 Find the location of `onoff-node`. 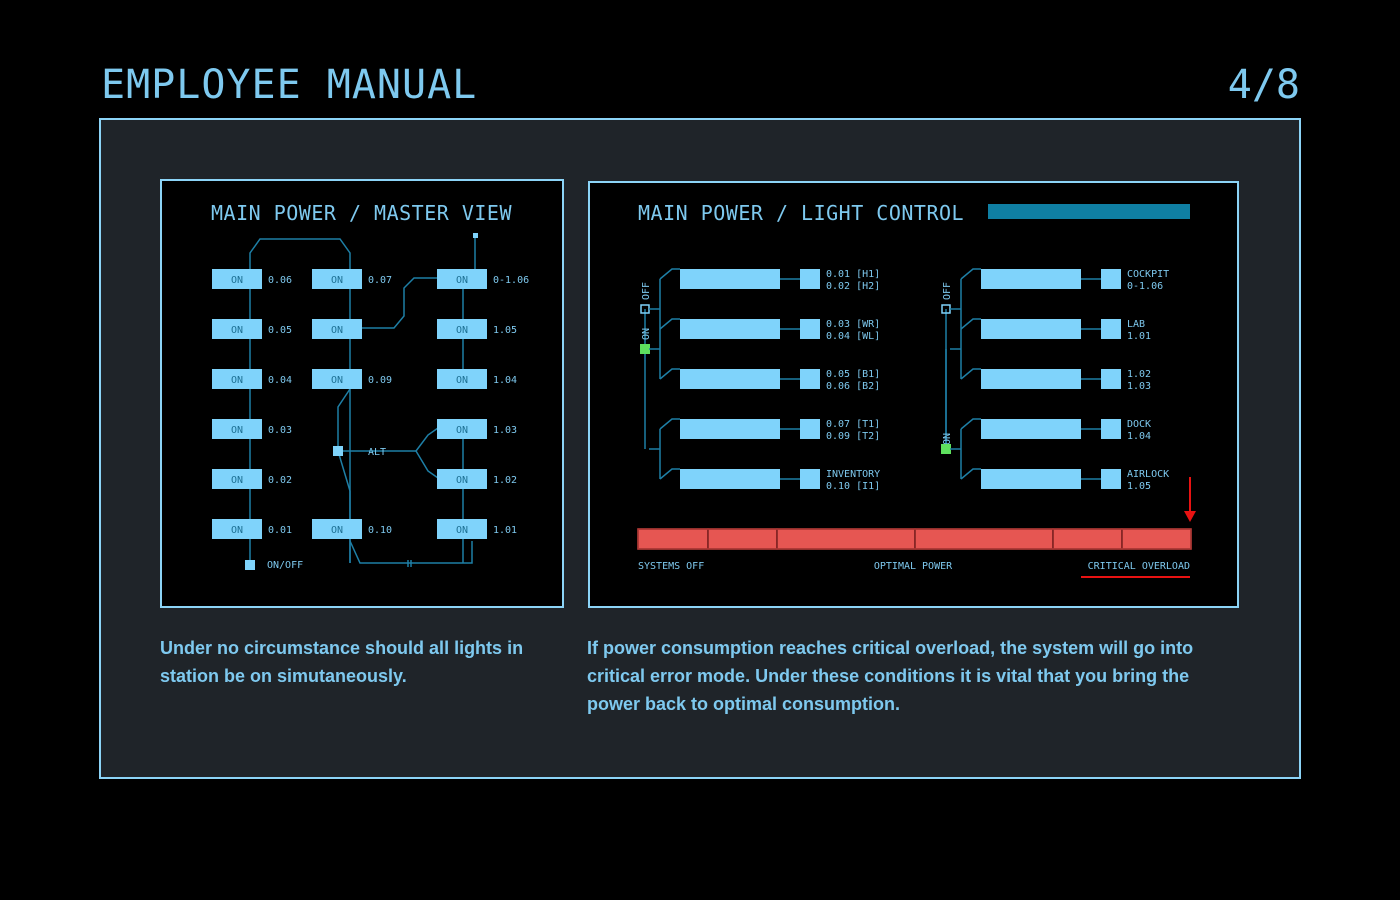

onoff-node is located at coordinates (250, 565).